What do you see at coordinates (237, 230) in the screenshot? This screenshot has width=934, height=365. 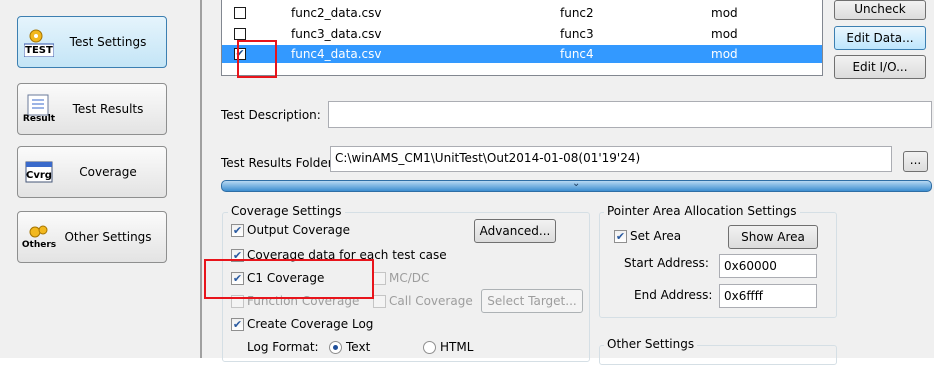 I see `output-coverage-checkbox: ✔` at bounding box center [237, 230].